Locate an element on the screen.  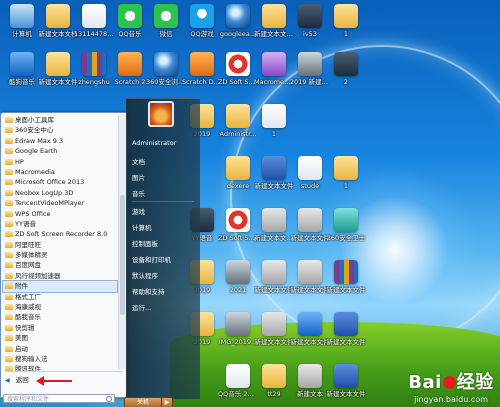
desktop-icon-computer: 计算机 is located at coordinates (22, 21).